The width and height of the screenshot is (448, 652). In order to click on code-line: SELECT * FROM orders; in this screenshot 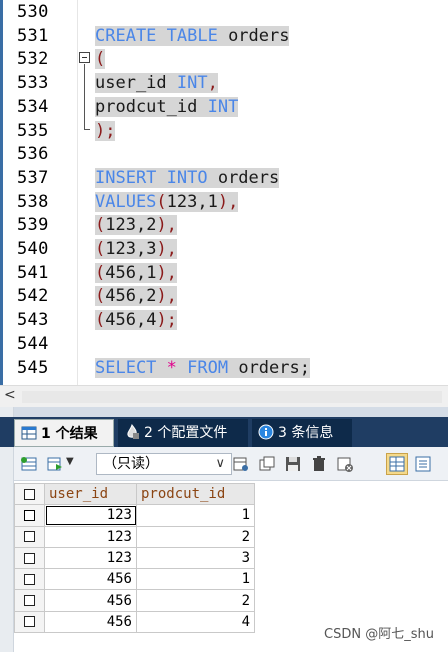, I will do `click(202, 369)`.